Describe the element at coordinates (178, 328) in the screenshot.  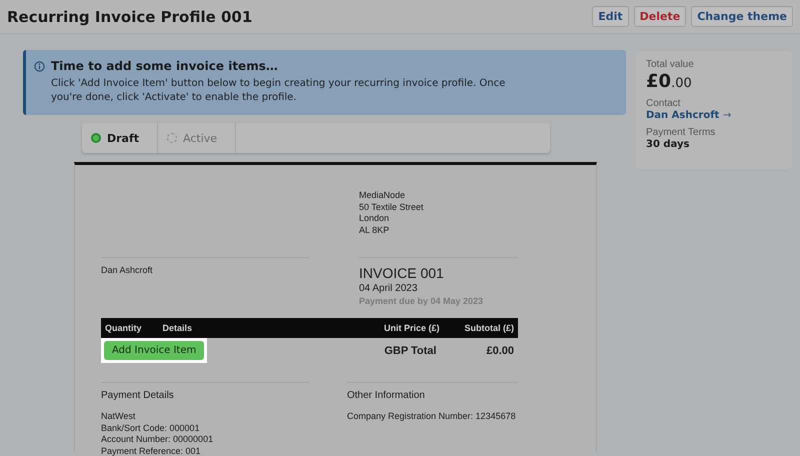
I see `column-header: Details` at that location.